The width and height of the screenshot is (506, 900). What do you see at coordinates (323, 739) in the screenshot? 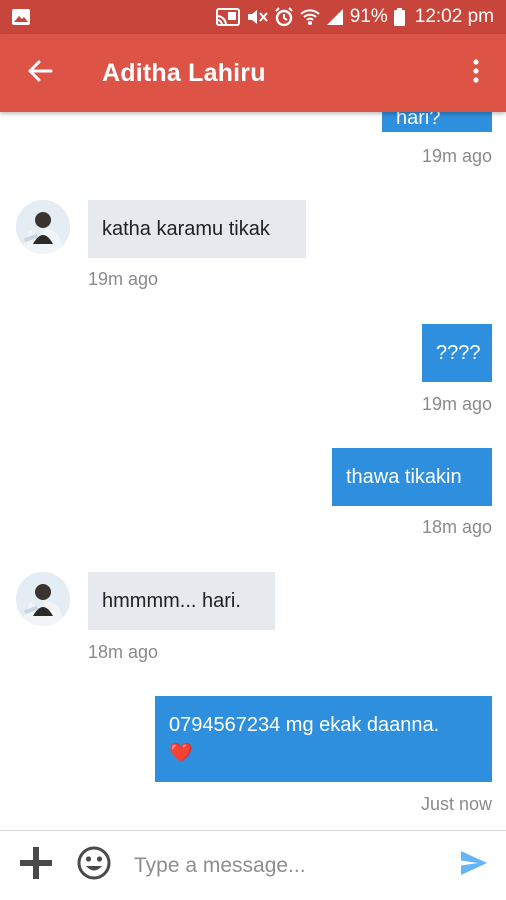
I see `message-bubble-outgoing: 0794567234 mg ekak daanna. ❤️` at bounding box center [323, 739].